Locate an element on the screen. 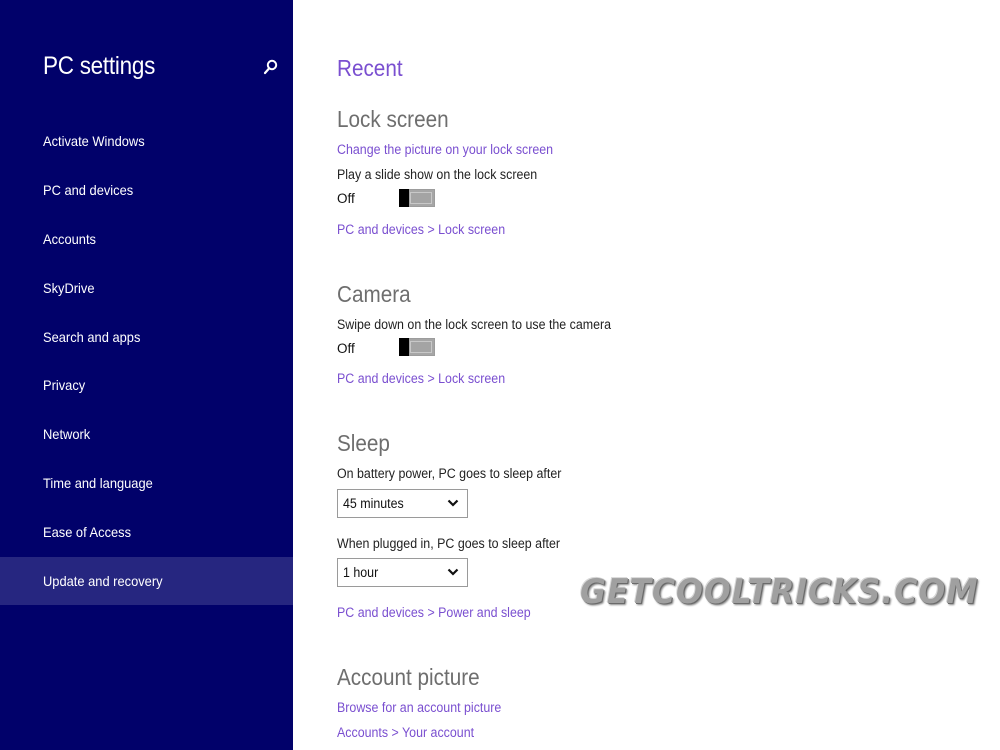  slideshow-label: Play a slide show on the lock screen is located at coordinates (437, 174).